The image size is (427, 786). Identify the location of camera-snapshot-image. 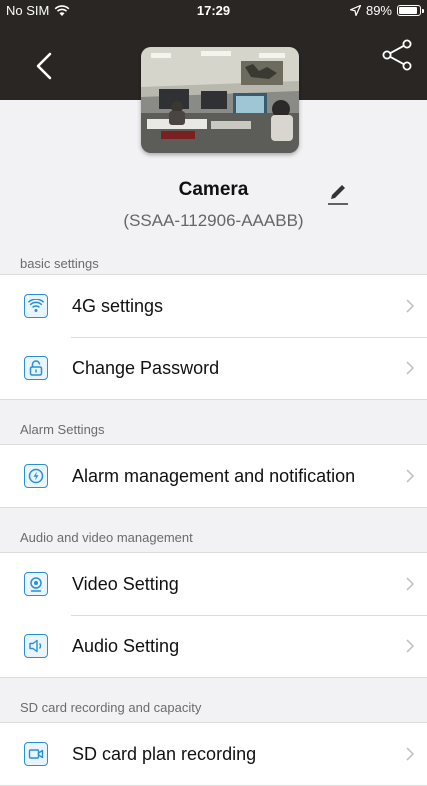
(220, 100).